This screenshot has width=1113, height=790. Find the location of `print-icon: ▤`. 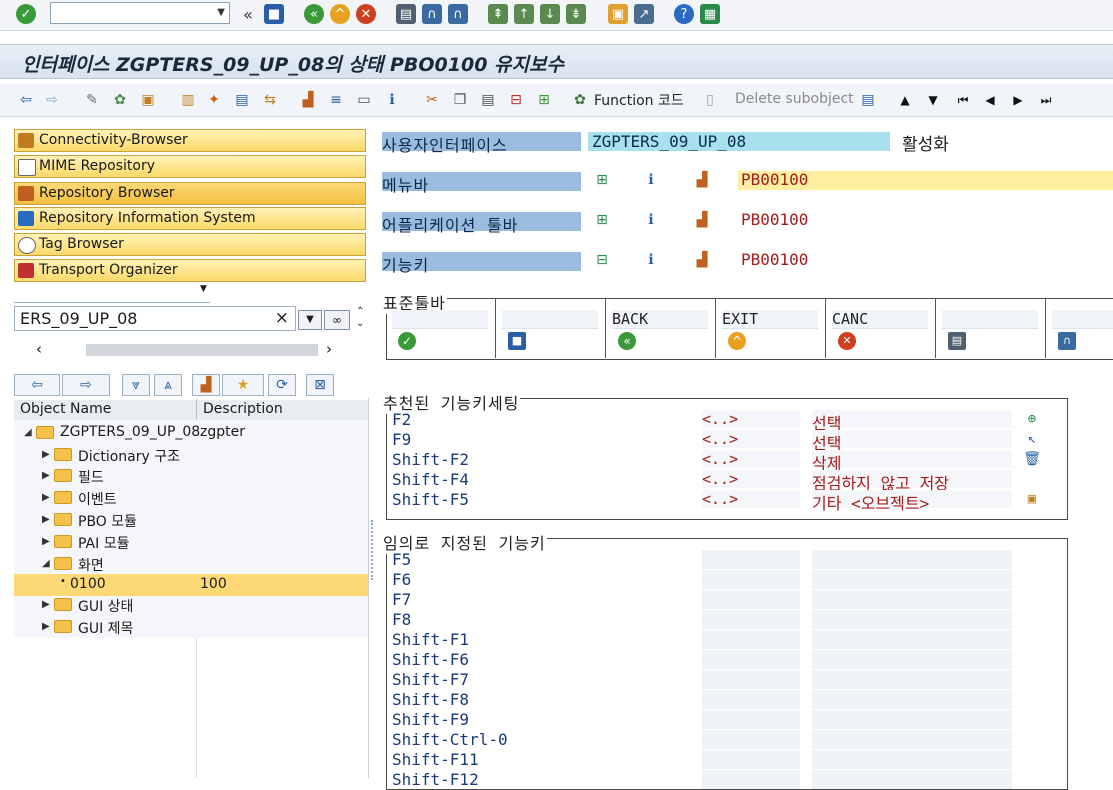

print-icon: ▤ is located at coordinates (406, 14).